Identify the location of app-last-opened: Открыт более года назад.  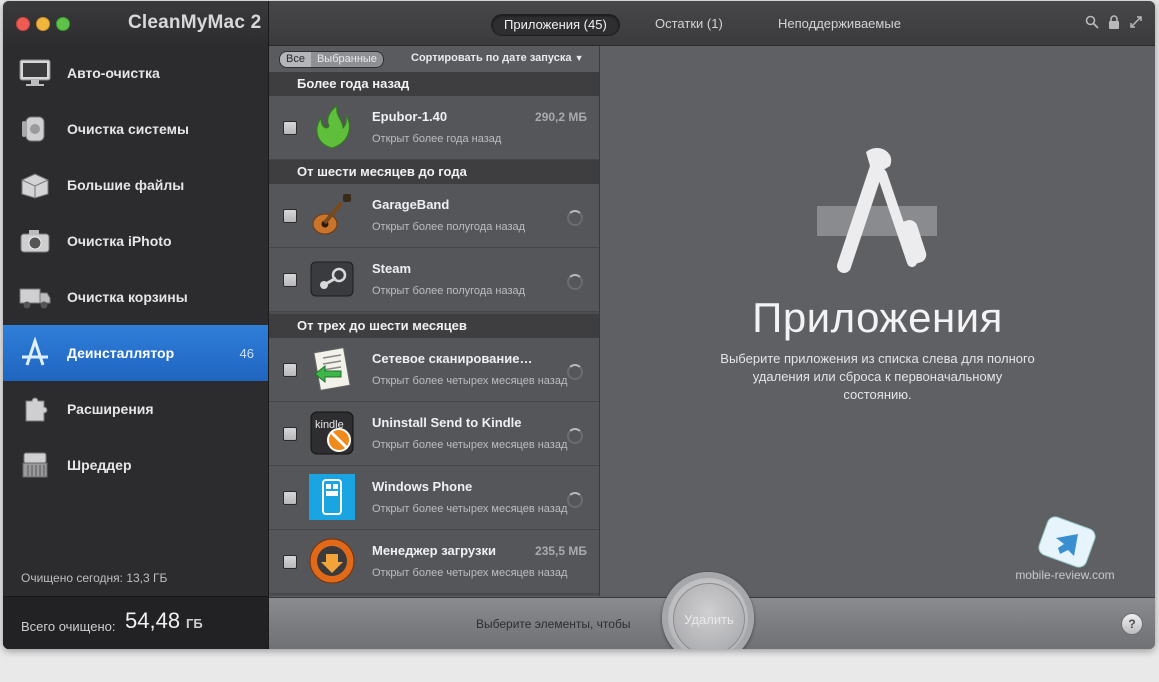
(437, 139).